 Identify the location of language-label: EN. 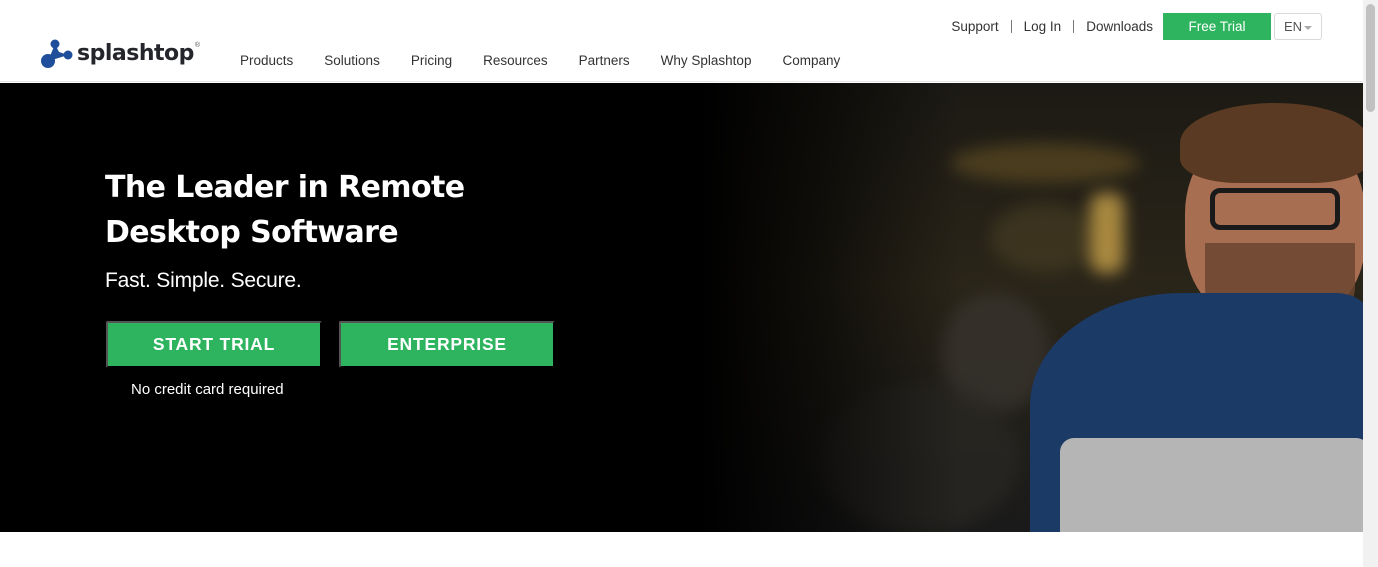
(1293, 26).